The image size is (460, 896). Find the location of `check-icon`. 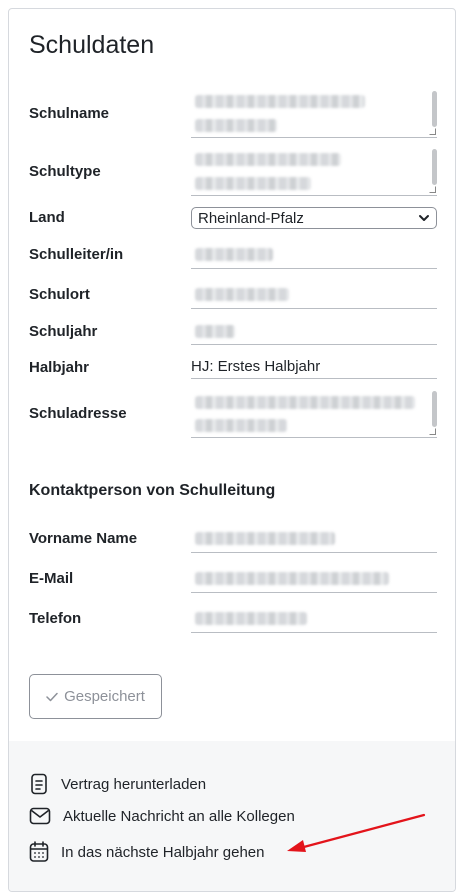

check-icon is located at coordinates (52, 696).